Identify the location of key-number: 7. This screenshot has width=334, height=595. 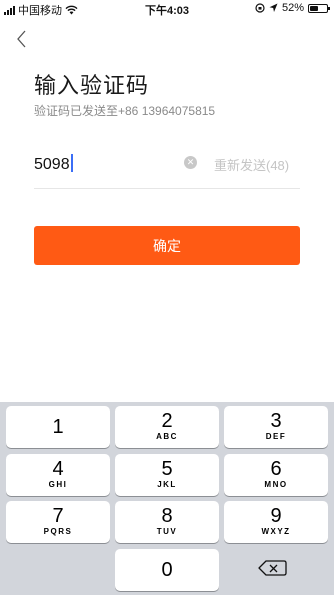
(58, 516).